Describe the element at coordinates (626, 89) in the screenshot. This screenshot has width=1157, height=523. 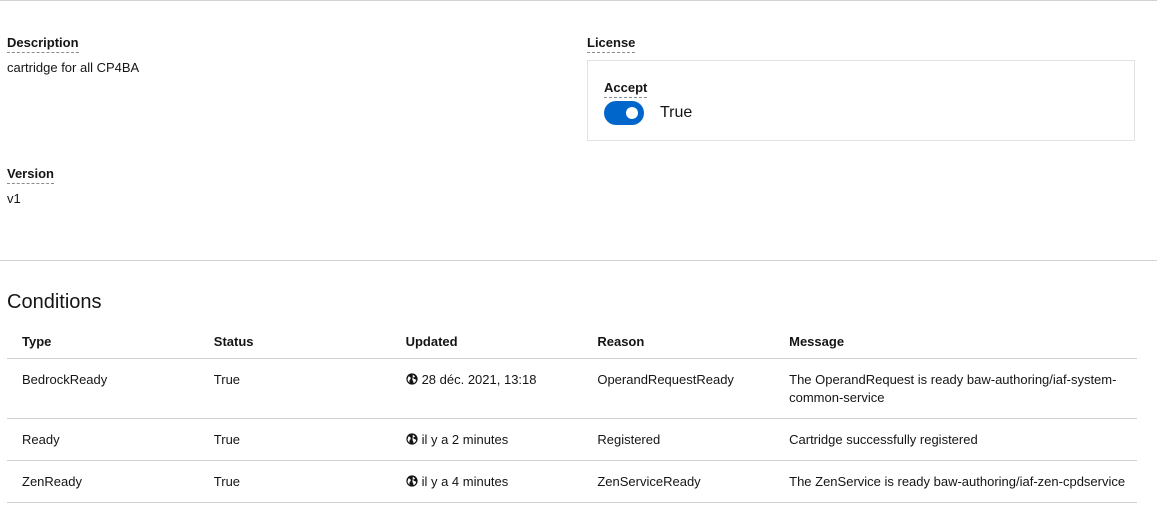
I see `accept-label: Accept` at that location.